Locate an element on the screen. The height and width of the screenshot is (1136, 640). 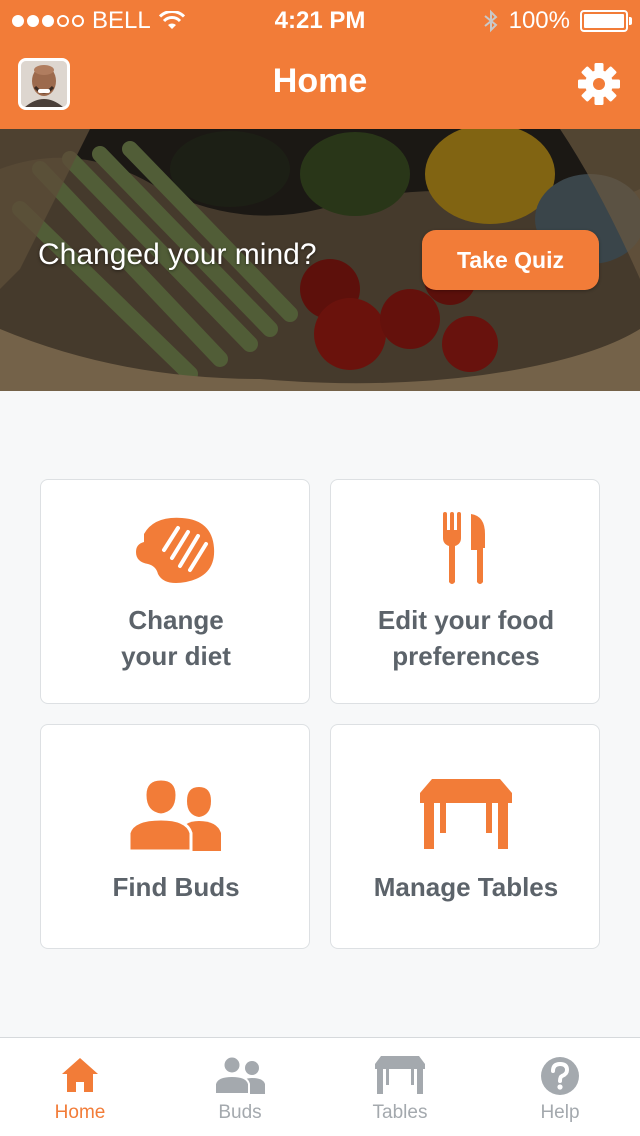
change-diet-card: Change your diet is located at coordinates (175, 591).